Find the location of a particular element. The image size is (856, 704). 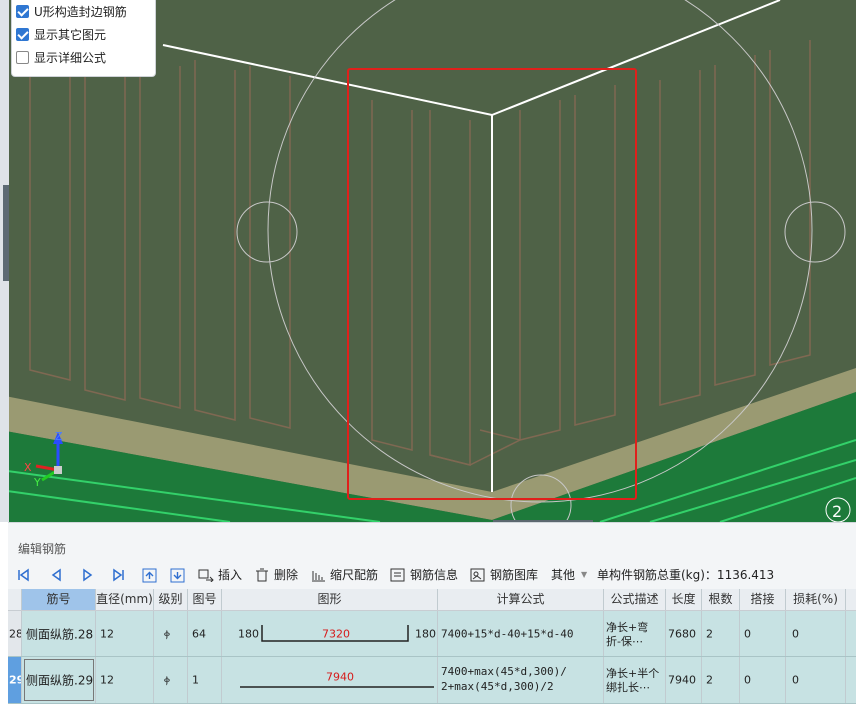

next-icon is located at coordinates (88, 575).